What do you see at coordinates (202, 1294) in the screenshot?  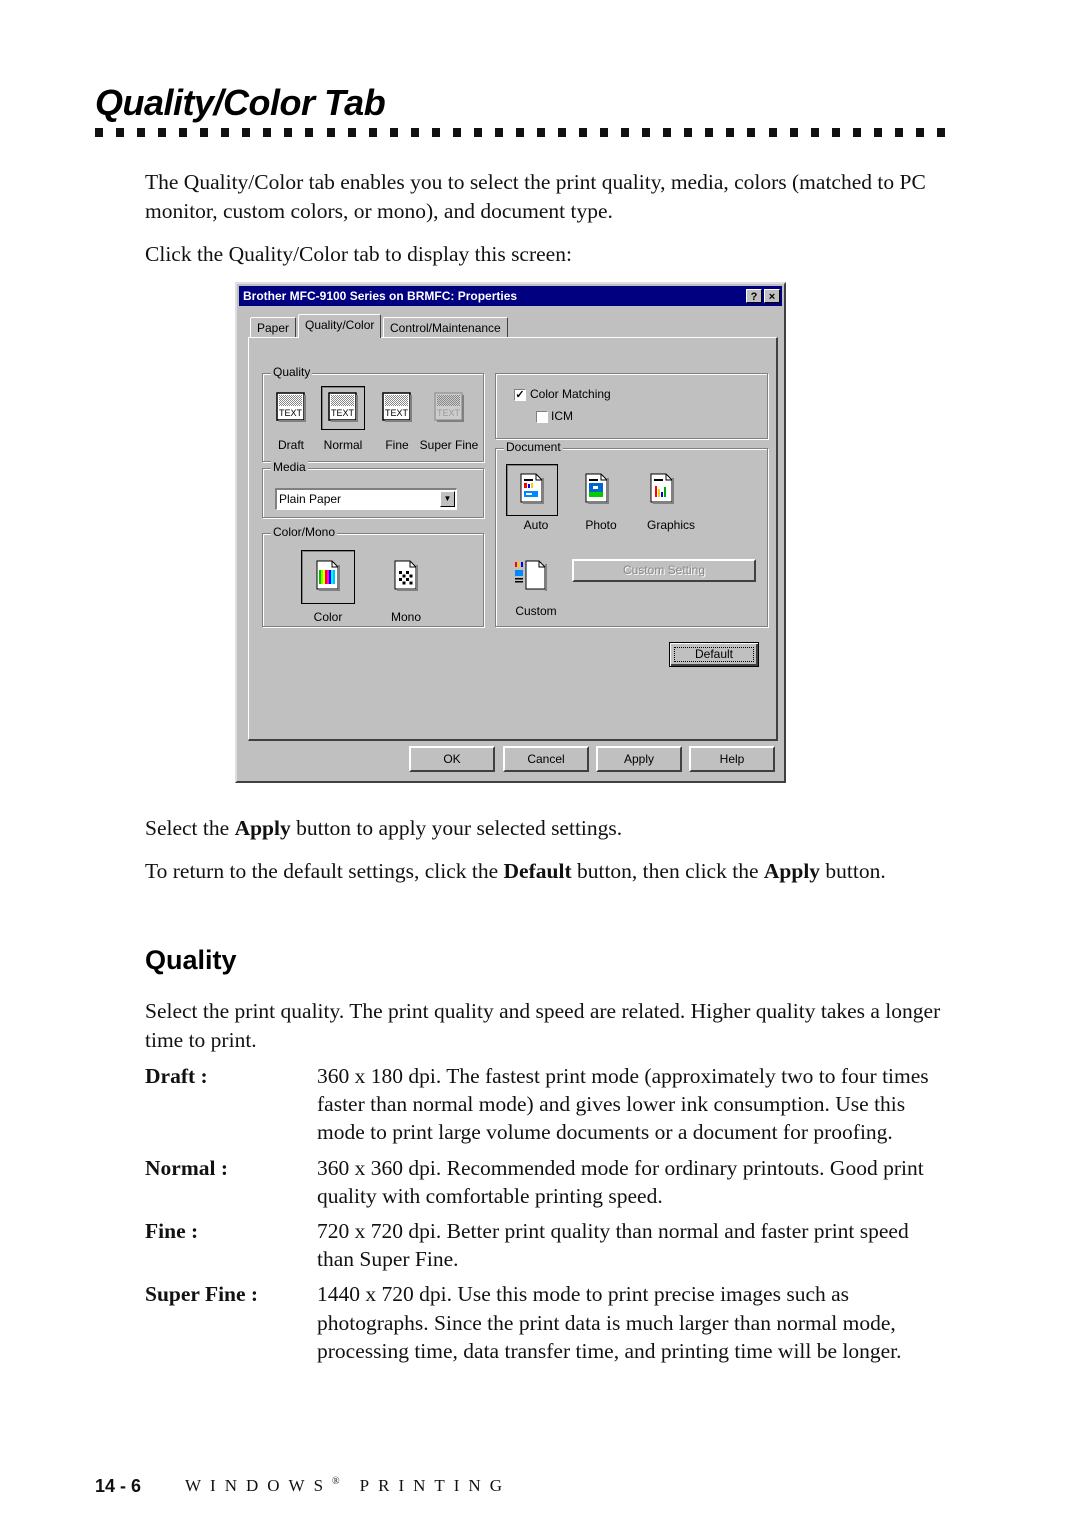 I see `quality-mode-term: Super Fine :` at bounding box center [202, 1294].